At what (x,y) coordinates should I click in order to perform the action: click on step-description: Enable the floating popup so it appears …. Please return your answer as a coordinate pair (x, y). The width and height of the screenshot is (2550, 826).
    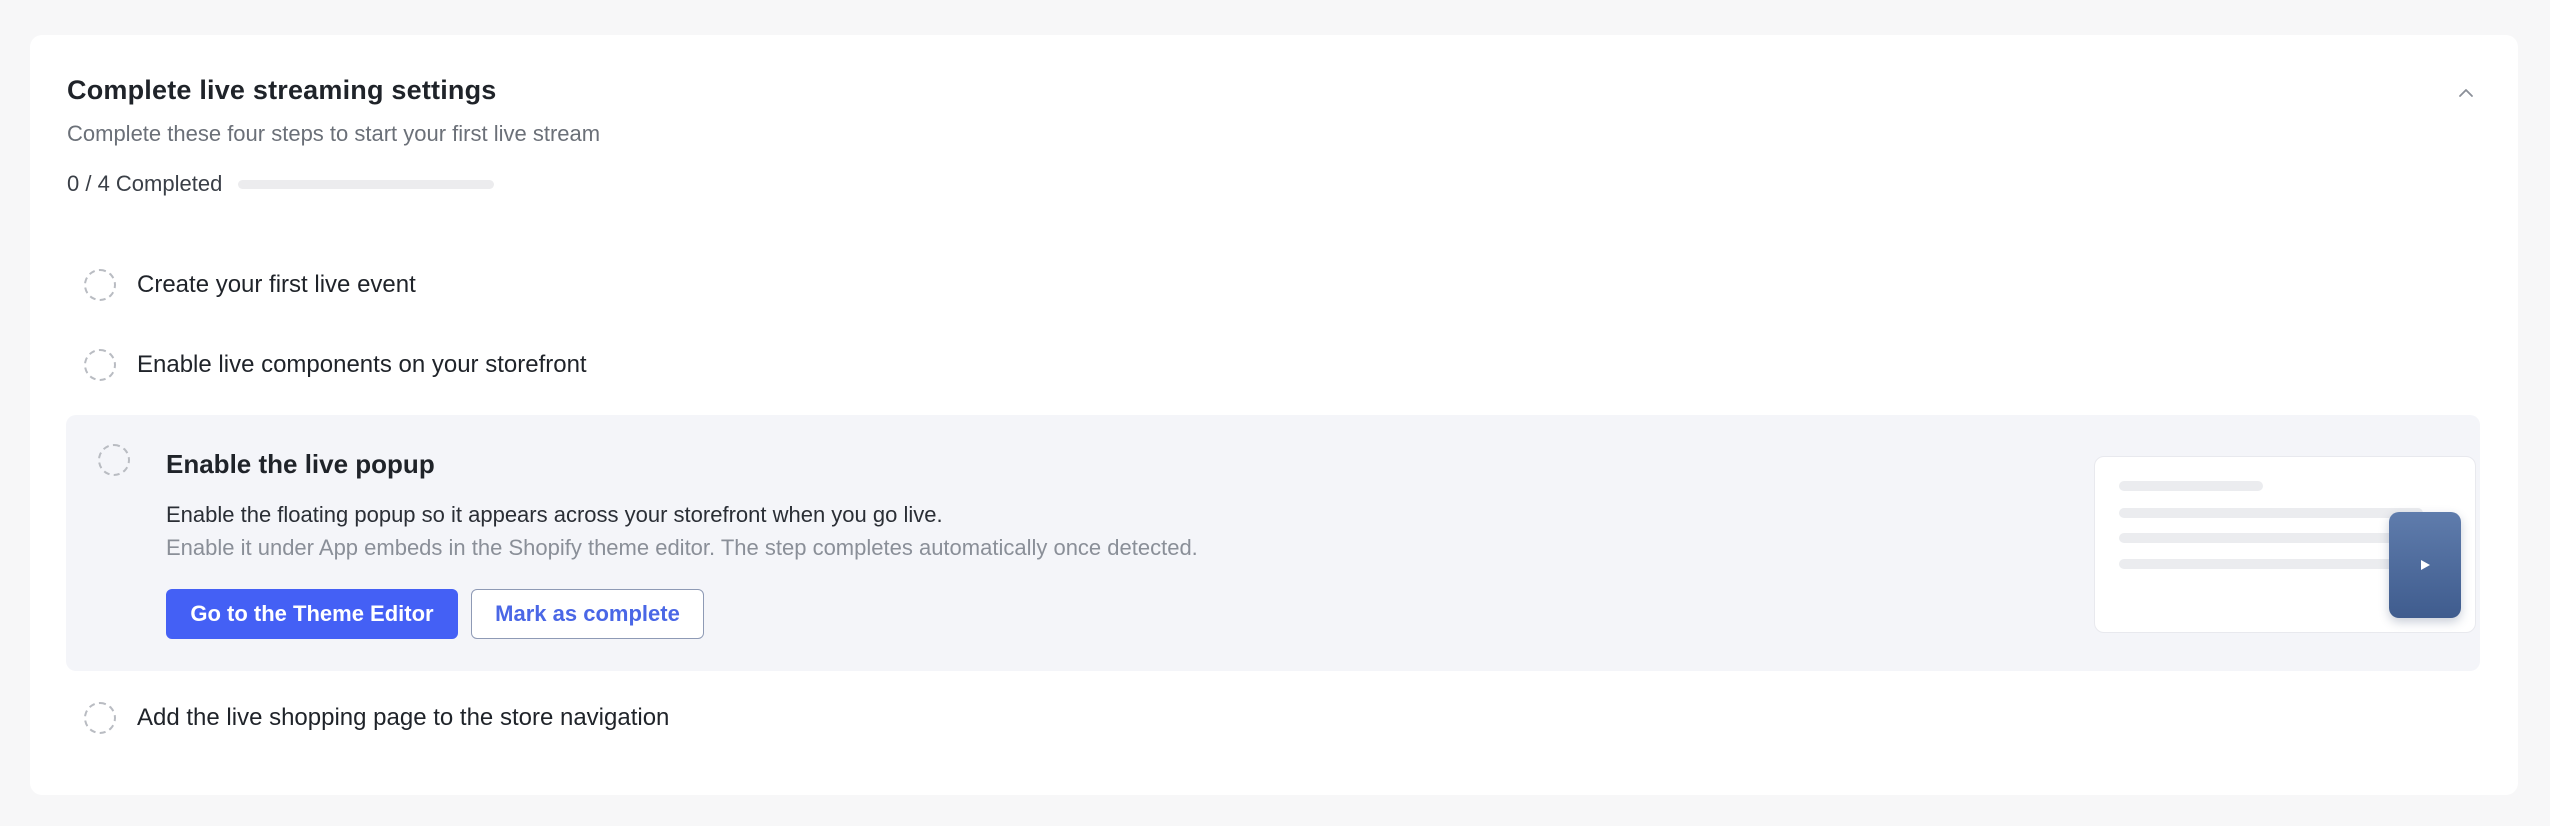
    Looking at the image, I should click on (554, 514).